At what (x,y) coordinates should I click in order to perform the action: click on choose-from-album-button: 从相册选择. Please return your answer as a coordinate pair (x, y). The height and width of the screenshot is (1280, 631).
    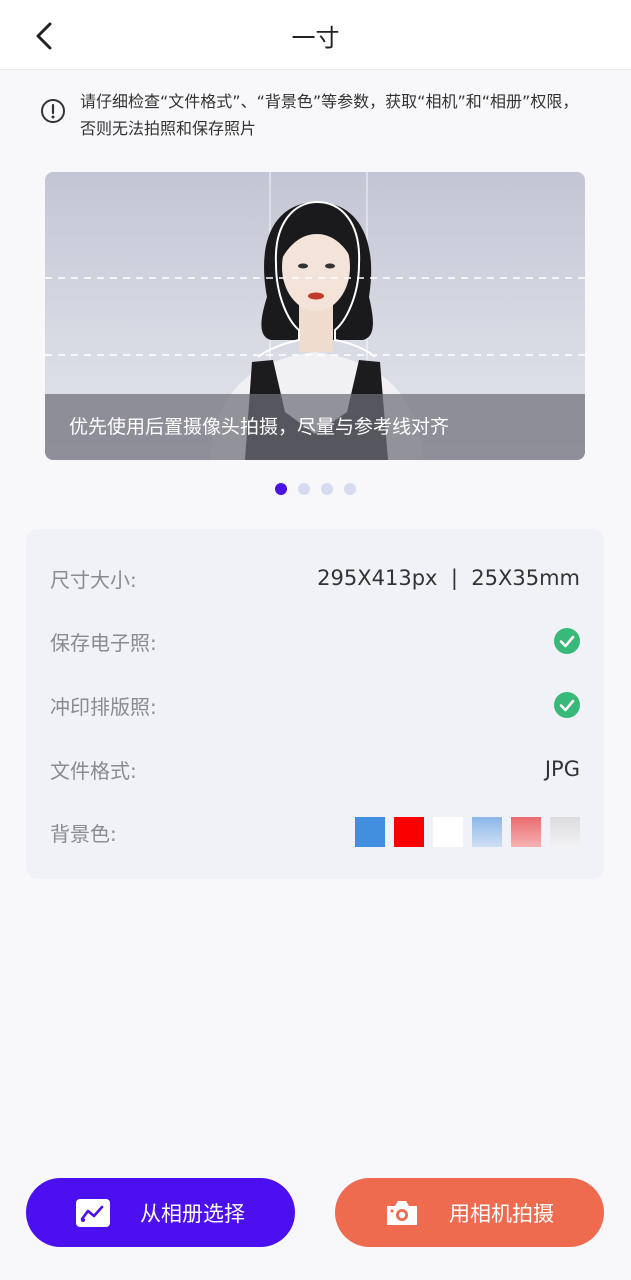
    Looking at the image, I should click on (160, 1212).